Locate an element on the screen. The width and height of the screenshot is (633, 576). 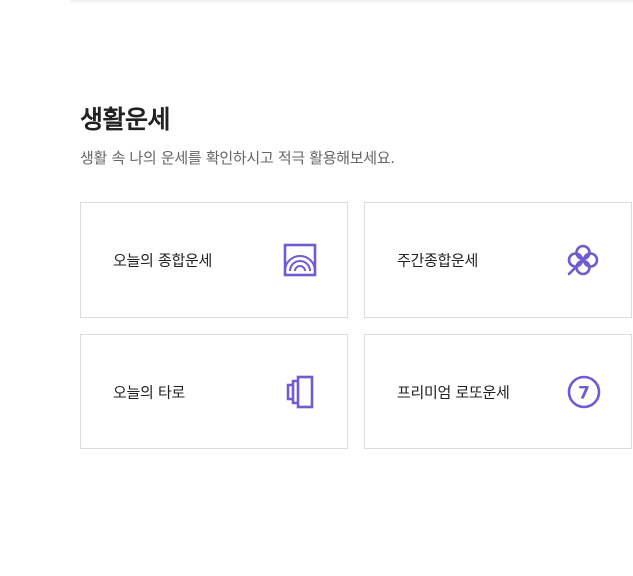
lotto-number-seven-icon: 7 is located at coordinates (584, 392).